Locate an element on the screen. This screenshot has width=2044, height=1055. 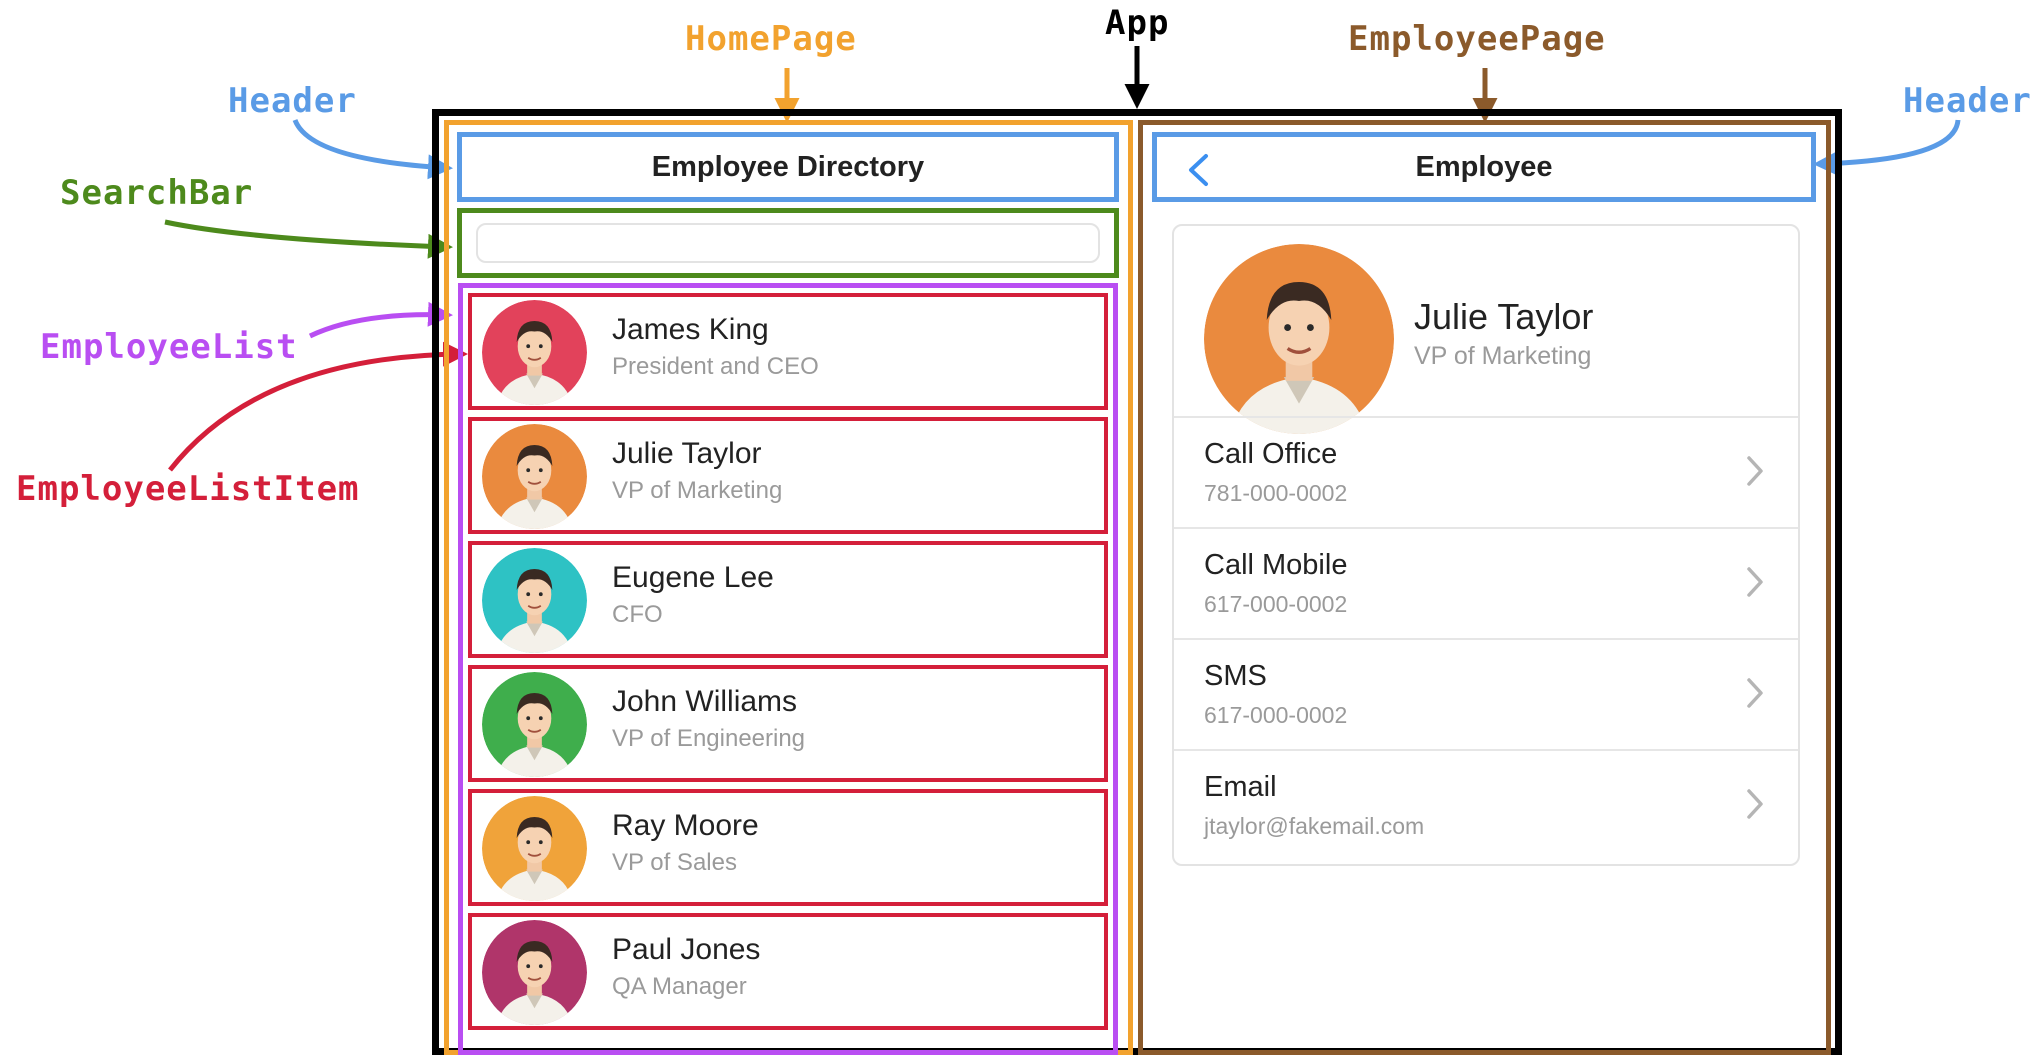
search-bar is located at coordinates (788, 243).